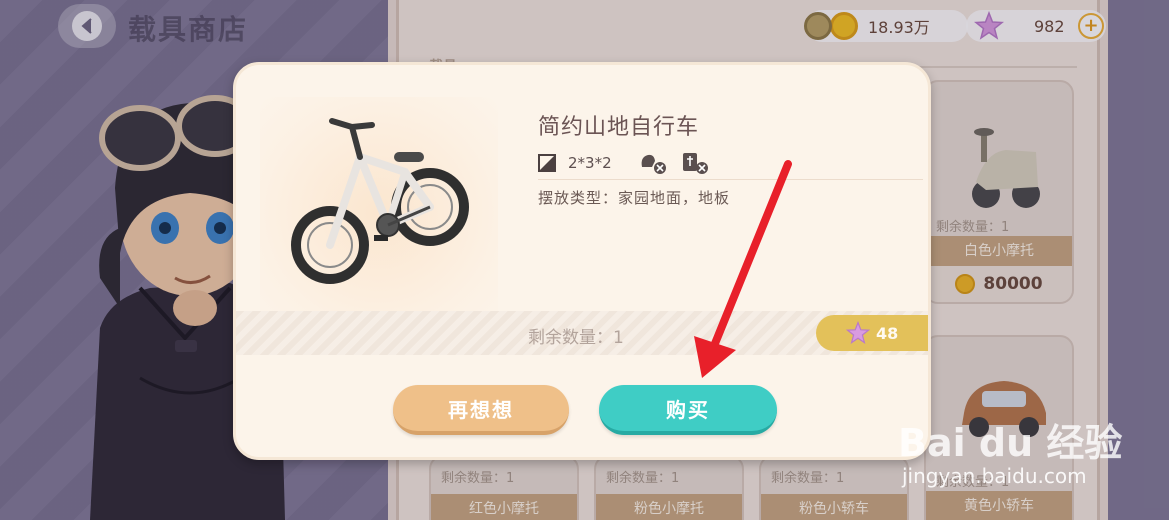  Describe the element at coordinates (1010, 443) in the screenshot. I see `watermark-brand: Bai du 经验` at that location.